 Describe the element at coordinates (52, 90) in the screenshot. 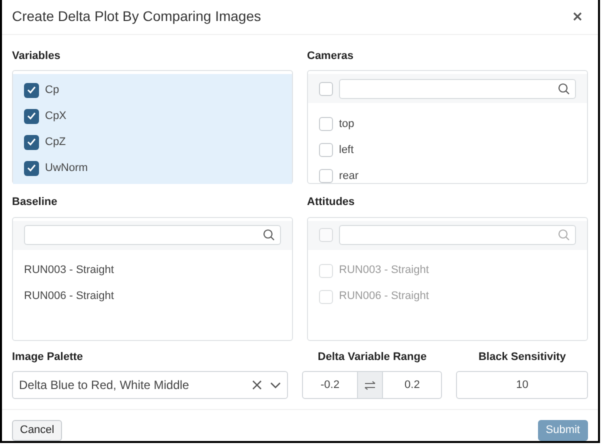

I see `list-item: Cp` at that location.